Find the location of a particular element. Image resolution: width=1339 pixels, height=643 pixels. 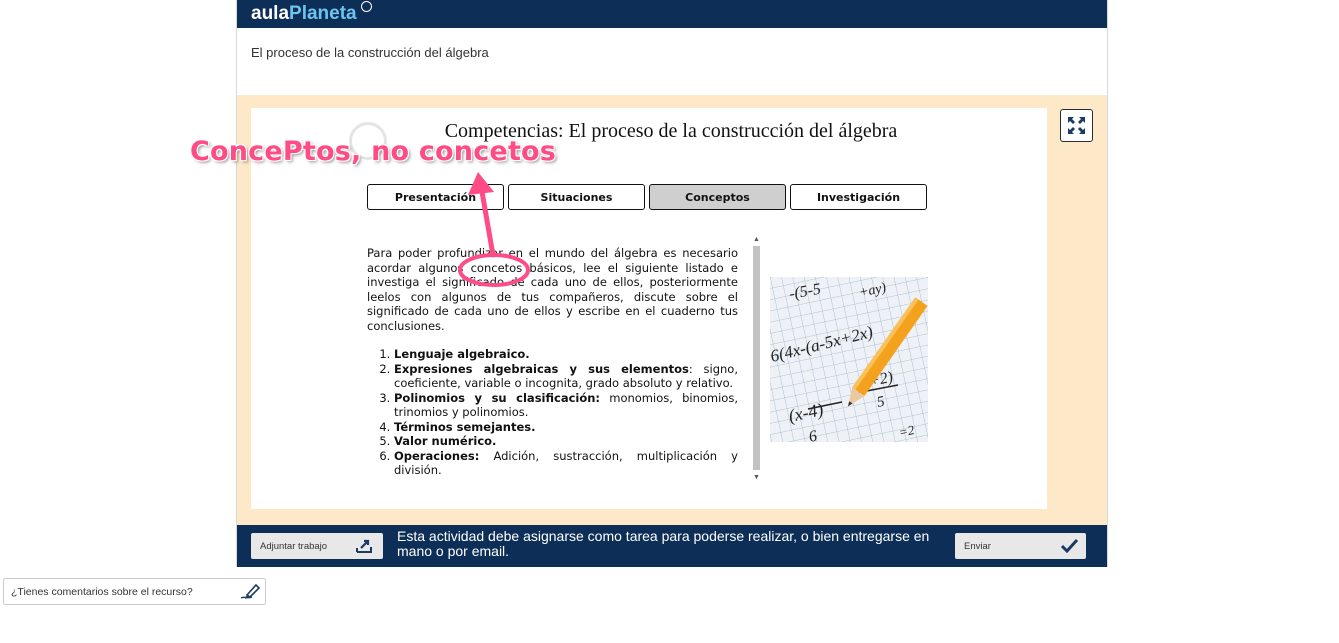

annotation-overlay is located at coordinates (494, 229).